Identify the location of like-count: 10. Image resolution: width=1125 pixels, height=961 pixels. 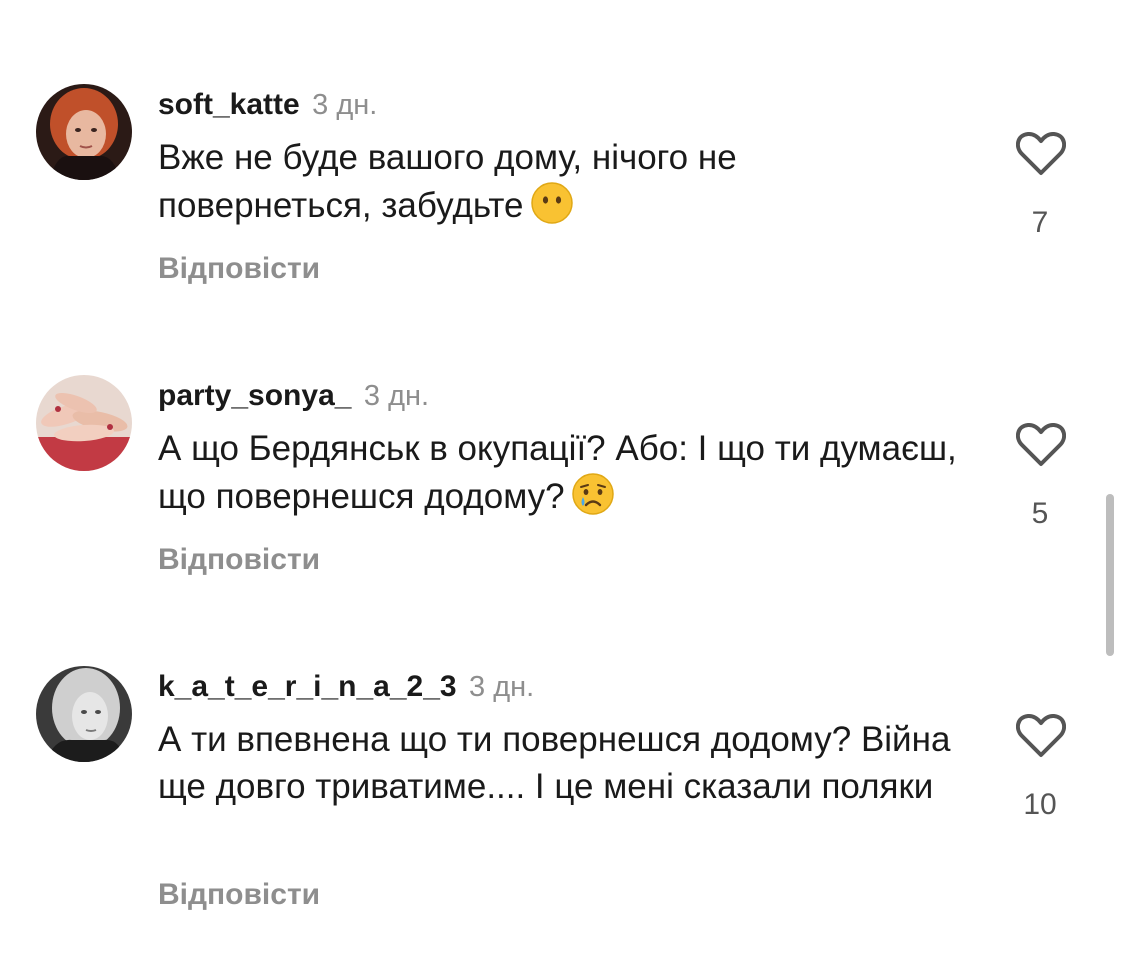
(1040, 804).